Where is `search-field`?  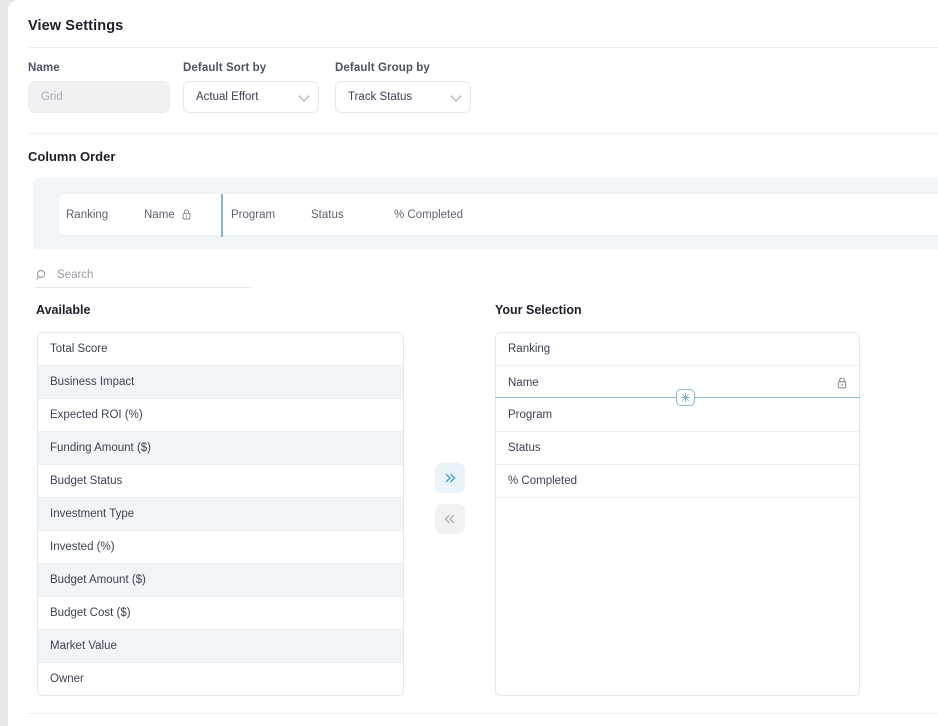
search-field is located at coordinates (143, 275).